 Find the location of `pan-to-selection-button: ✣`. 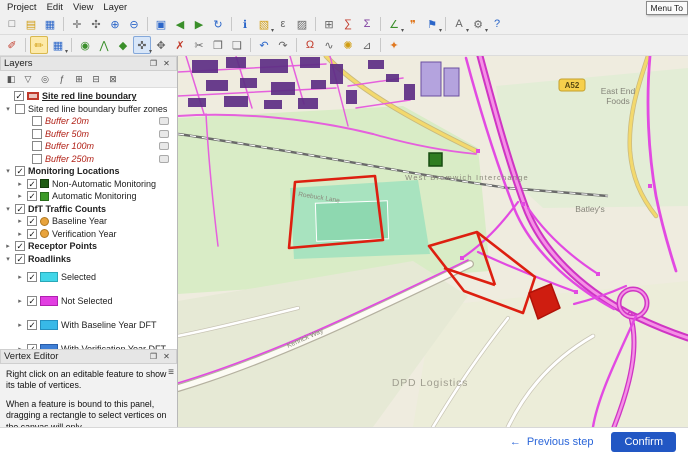

pan-to-selection-button: ✣ is located at coordinates (96, 24).